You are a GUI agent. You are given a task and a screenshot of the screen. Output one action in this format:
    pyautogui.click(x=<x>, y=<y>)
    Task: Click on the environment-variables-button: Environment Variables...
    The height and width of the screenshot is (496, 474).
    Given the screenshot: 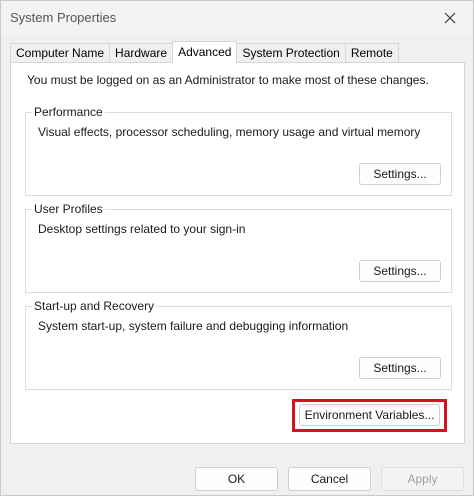 What is the action you would take?
    pyautogui.click(x=369, y=415)
    